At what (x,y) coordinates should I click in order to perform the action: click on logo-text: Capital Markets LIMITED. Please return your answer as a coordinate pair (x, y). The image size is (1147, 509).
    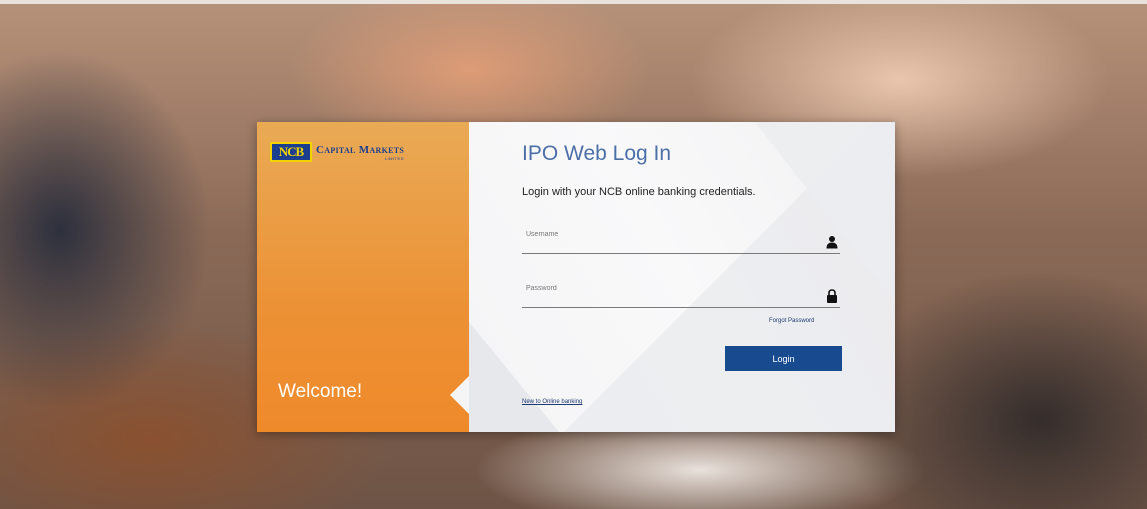
    Looking at the image, I should click on (360, 152).